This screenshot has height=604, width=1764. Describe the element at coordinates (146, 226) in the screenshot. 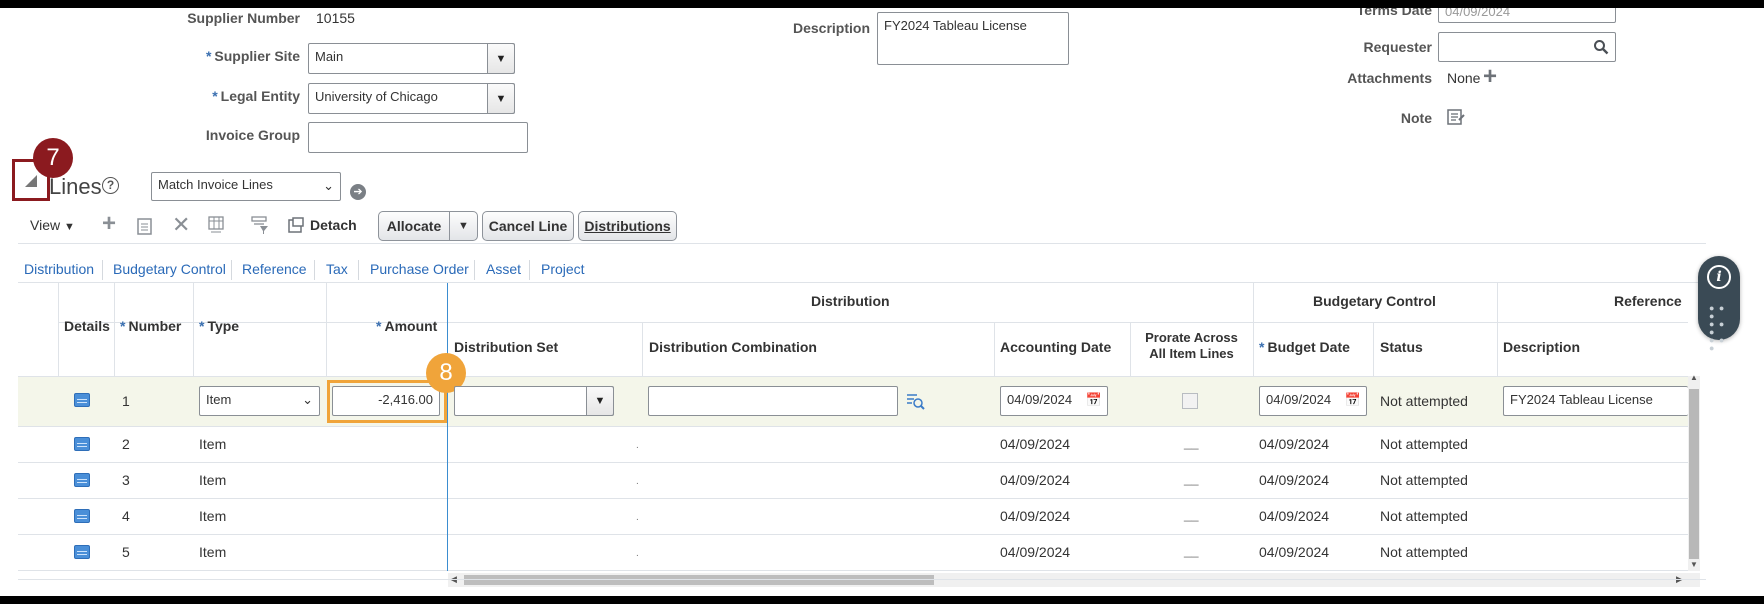

I see `duplicate-icon` at that location.